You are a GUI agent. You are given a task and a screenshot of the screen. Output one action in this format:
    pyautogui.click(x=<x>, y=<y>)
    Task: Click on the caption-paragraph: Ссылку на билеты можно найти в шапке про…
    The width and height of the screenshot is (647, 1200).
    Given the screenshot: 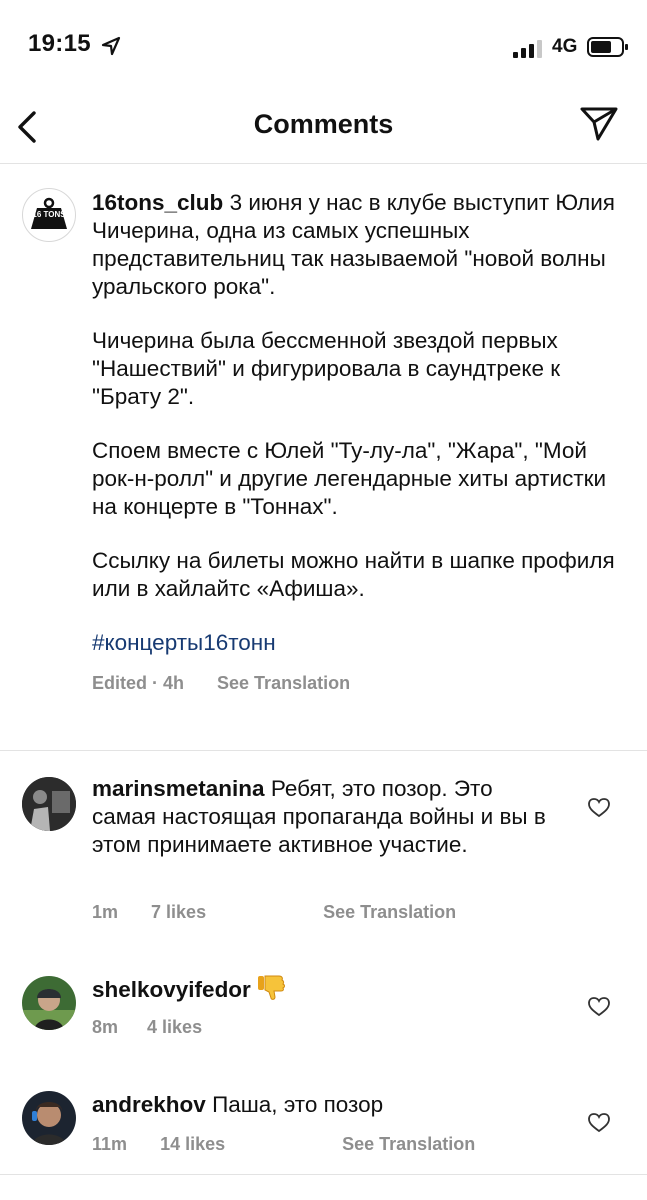 What is the action you would take?
    pyautogui.click(x=353, y=574)
    